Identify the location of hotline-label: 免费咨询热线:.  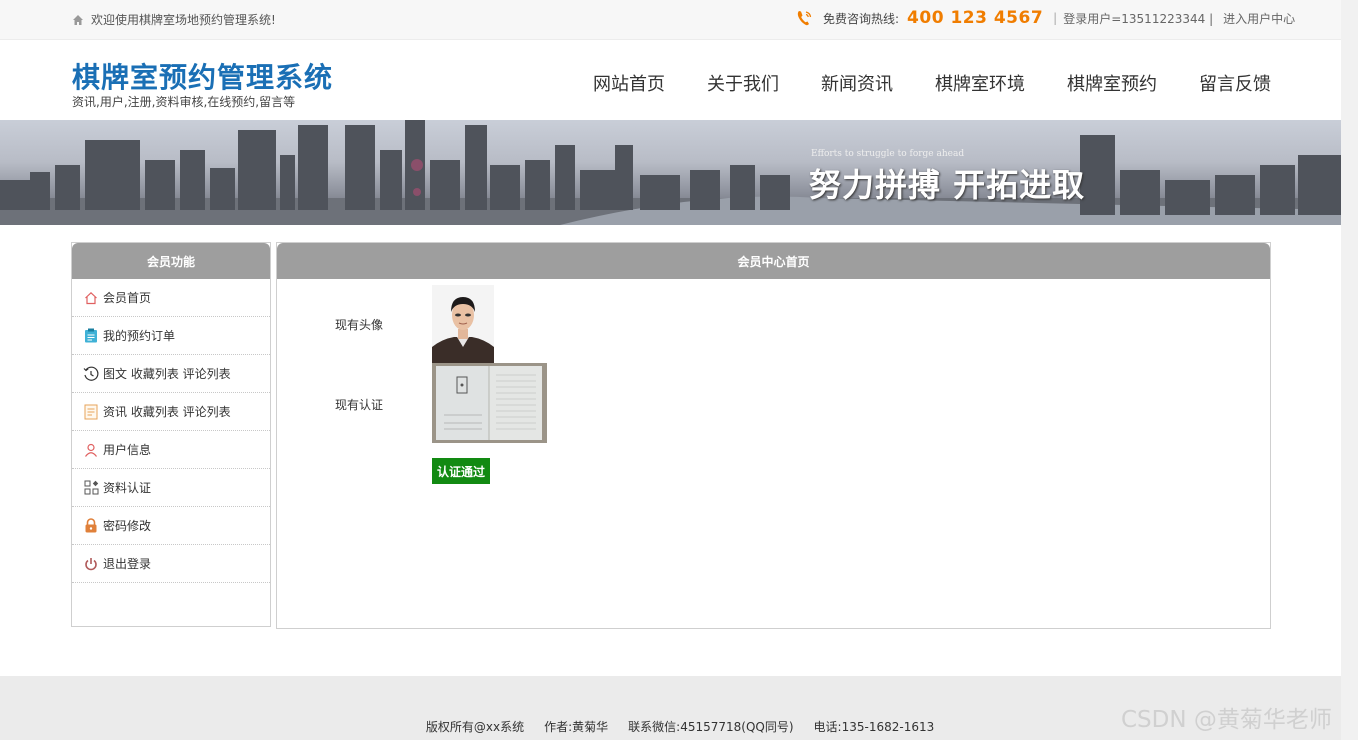
(861, 18).